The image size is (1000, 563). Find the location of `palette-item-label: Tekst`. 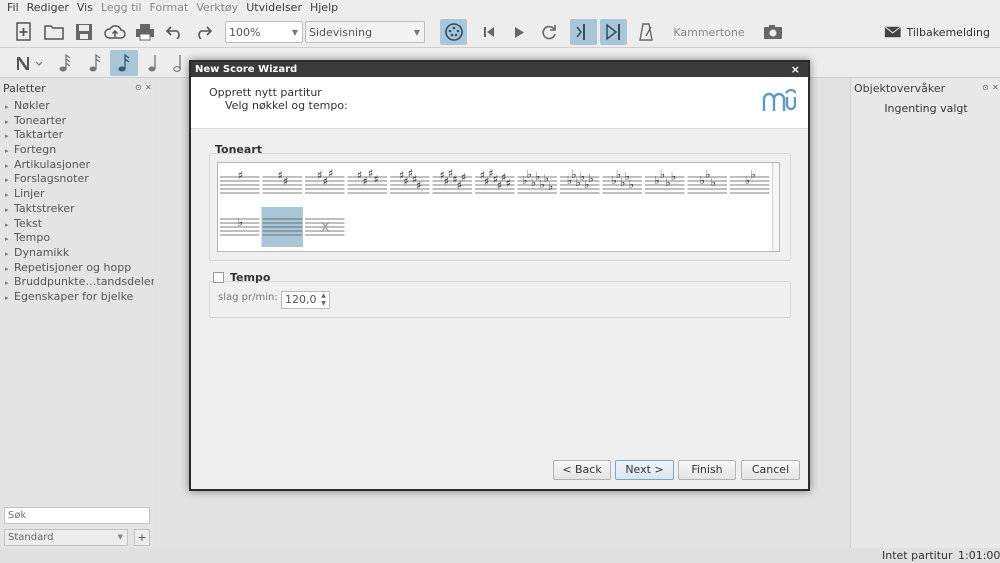

palette-item-label: Tekst is located at coordinates (28, 223).